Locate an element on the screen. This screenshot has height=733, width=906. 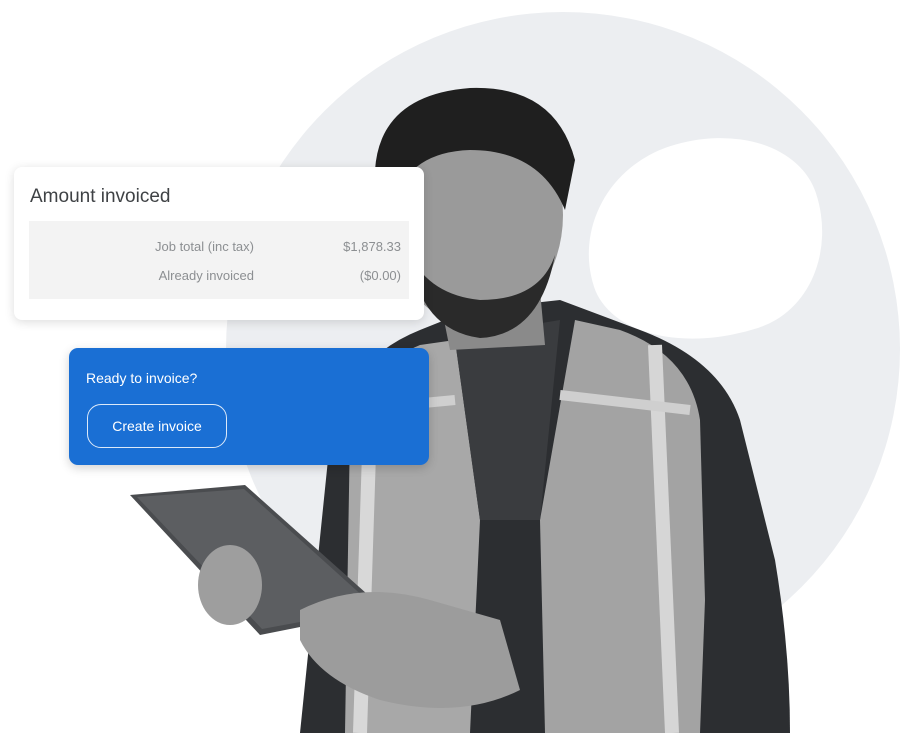
amount-invoiced-title: Amount invoiced is located at coordinates (100, 196).